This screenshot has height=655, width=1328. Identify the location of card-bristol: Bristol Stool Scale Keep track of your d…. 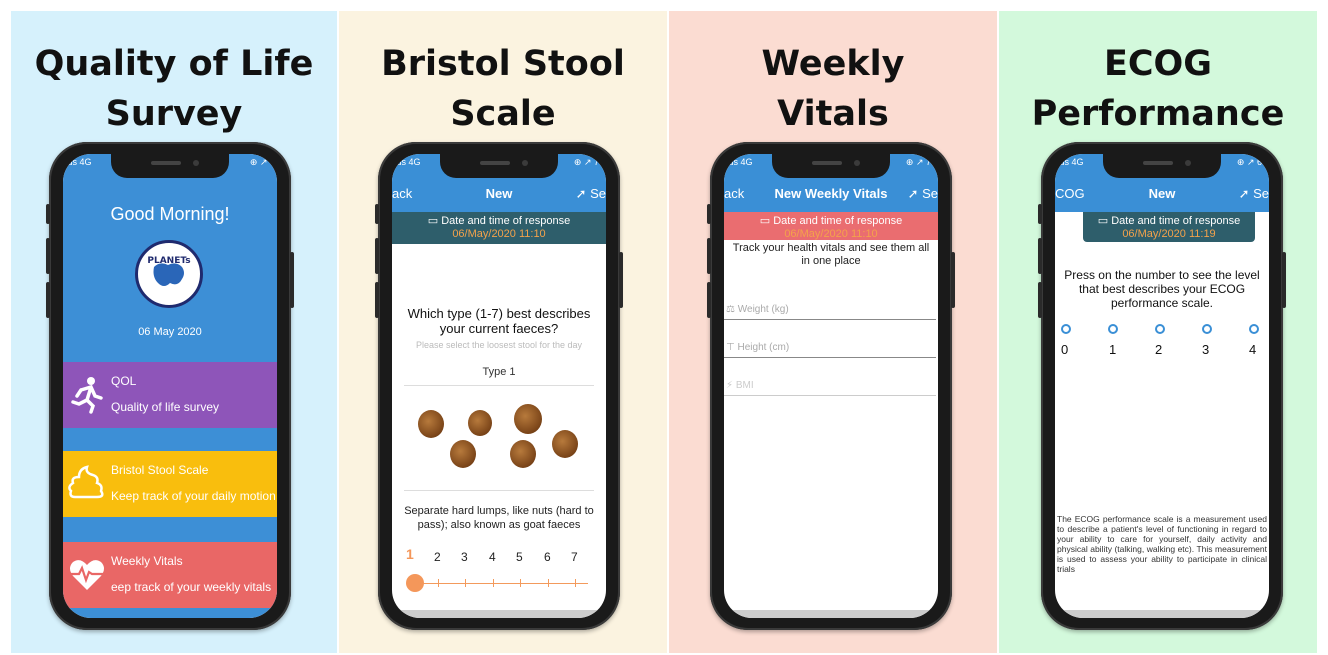
(170, 484).